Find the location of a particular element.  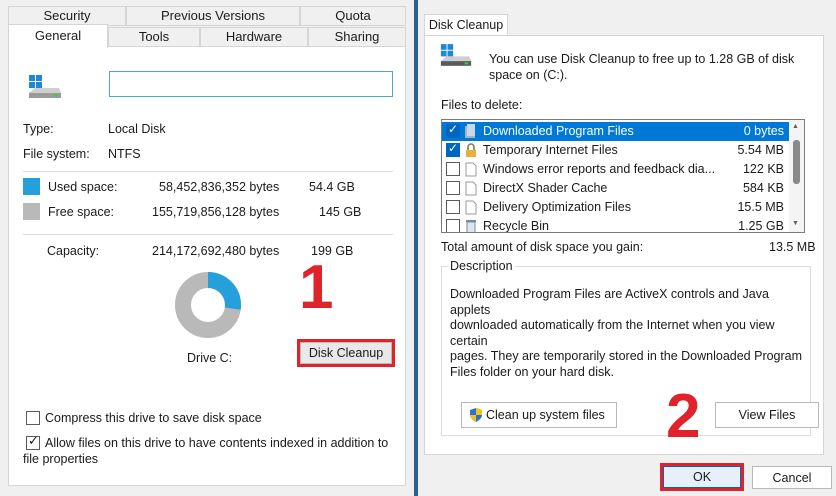

clean-up-system-files-button: Clean up system files is located at coordinates (539, 415).